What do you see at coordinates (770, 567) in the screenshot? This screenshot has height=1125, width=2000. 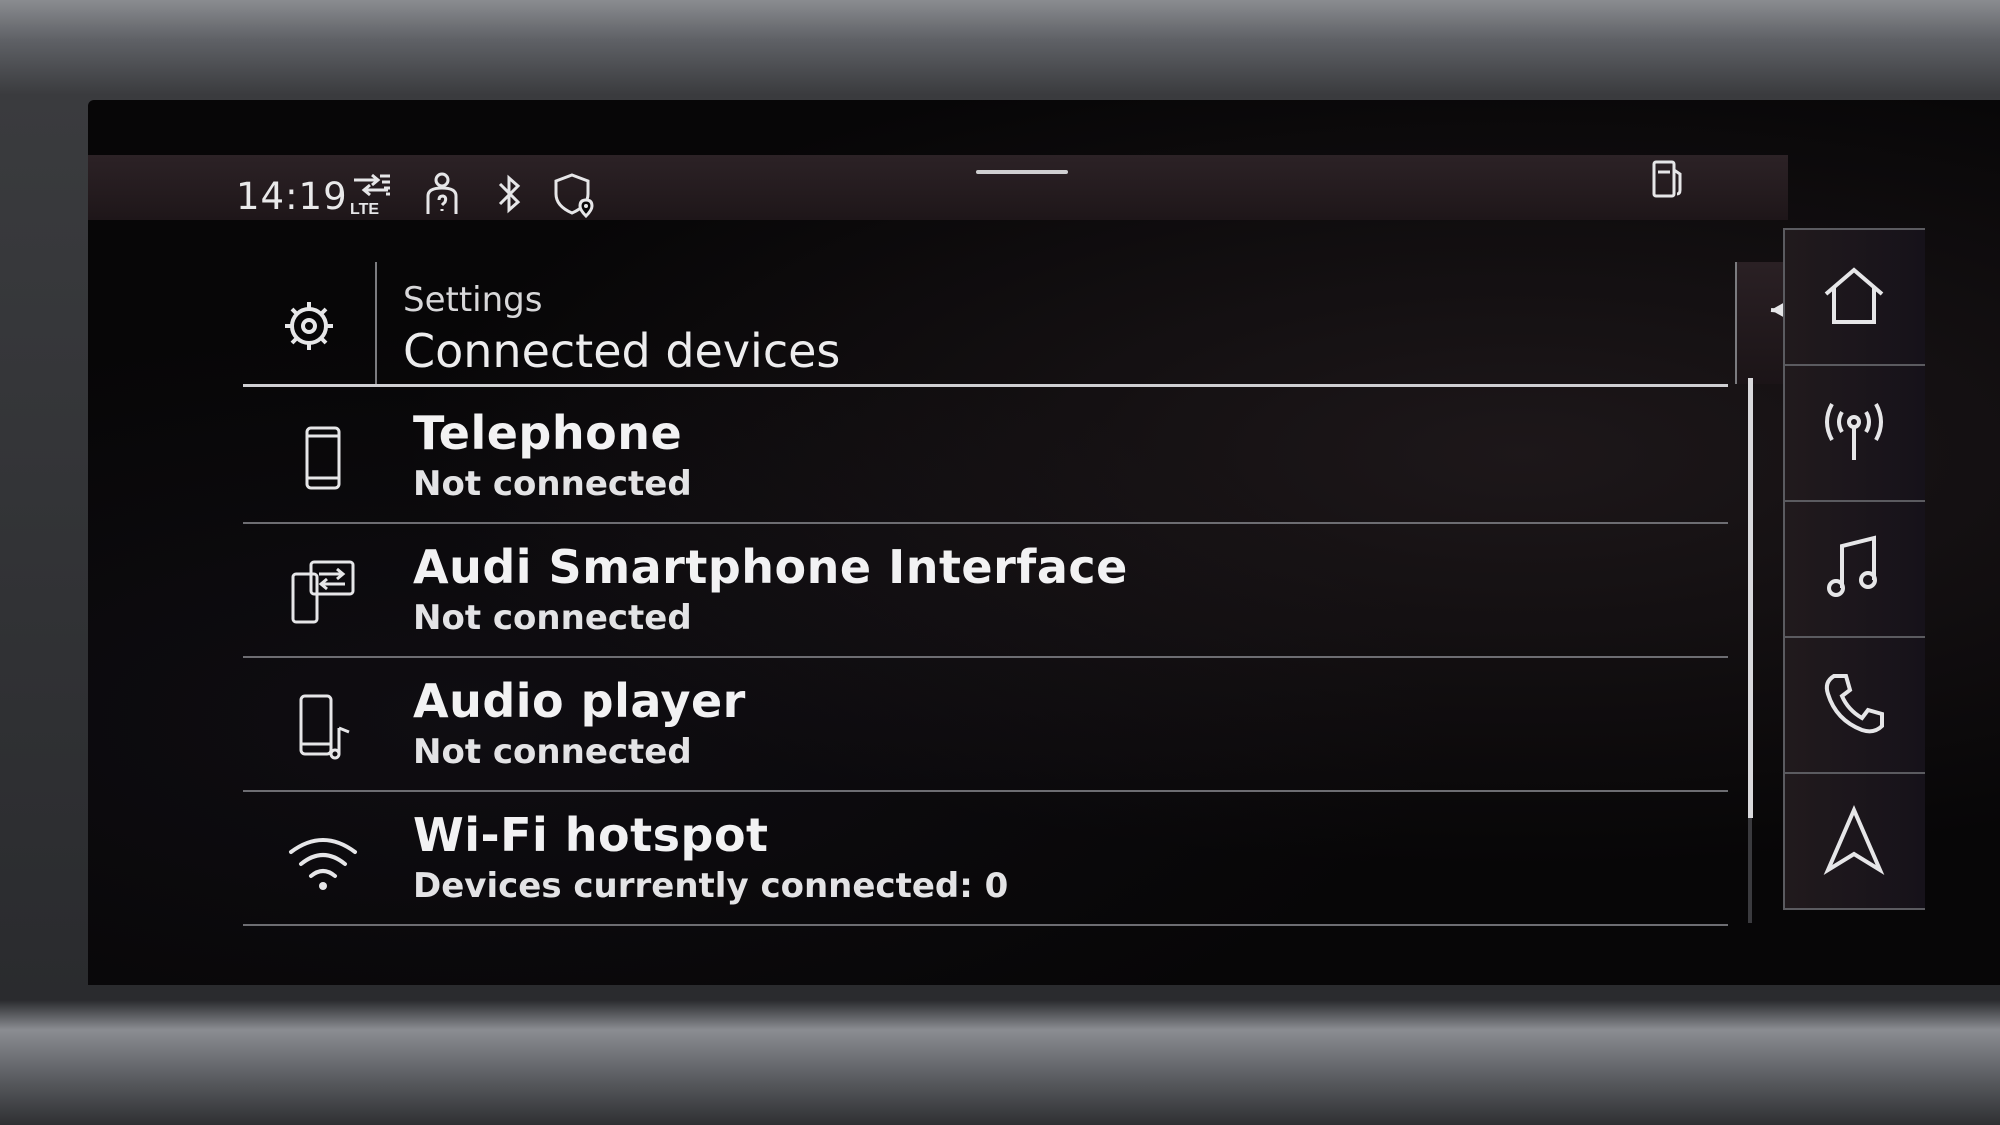 I see `device-title: Audi Smartphone Interface` at bounding box center [770, 567].